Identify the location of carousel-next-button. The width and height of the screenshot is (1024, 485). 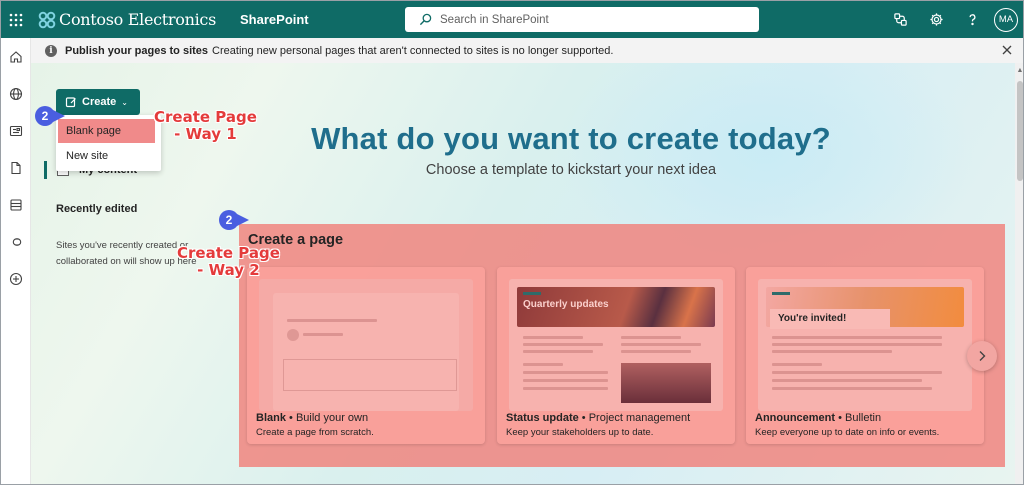
(982, 356).